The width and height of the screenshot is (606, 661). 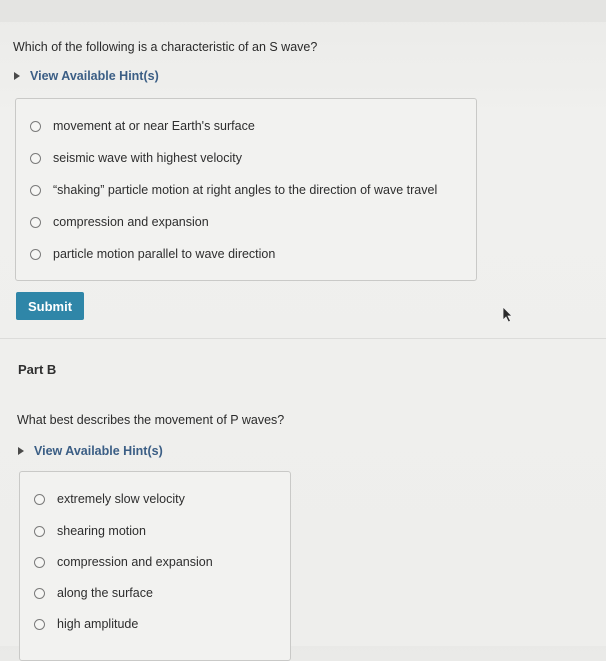 I want to click on choice-label: movement at or near Earth's surface, so click(x=154, y=126).